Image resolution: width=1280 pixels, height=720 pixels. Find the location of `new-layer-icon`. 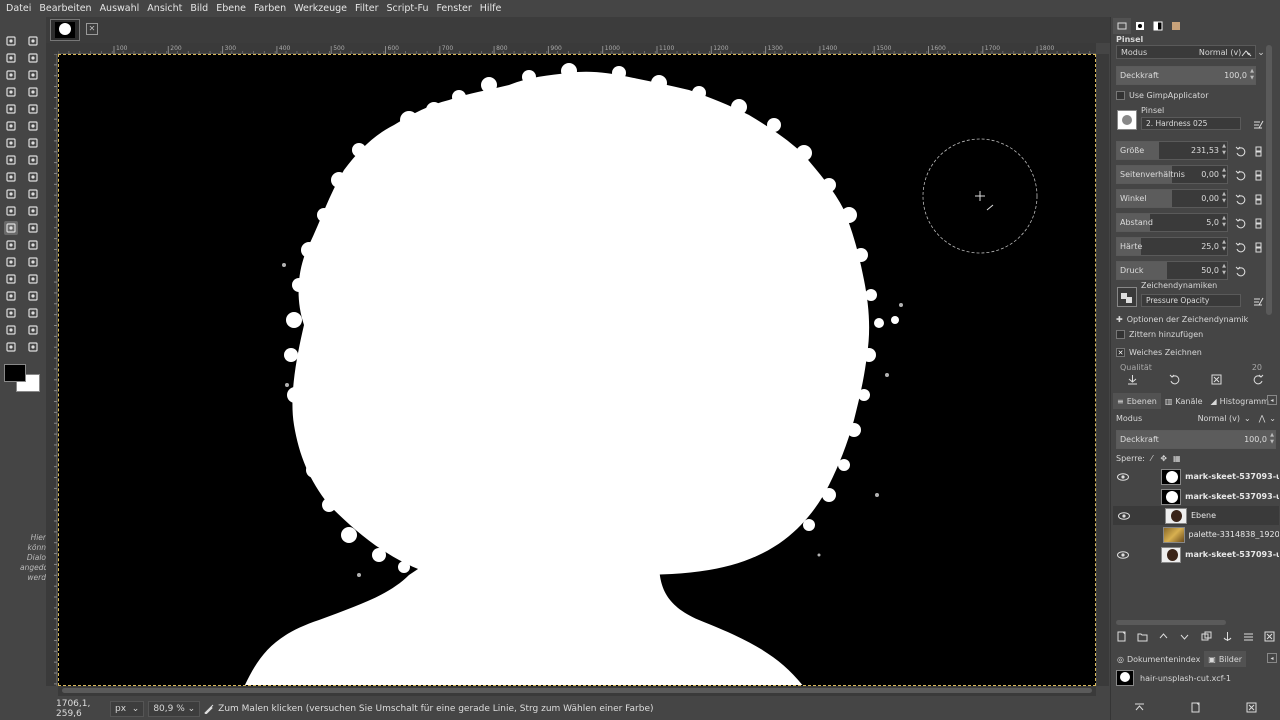

new-layer-icon is located at coordinates (1121, 638).